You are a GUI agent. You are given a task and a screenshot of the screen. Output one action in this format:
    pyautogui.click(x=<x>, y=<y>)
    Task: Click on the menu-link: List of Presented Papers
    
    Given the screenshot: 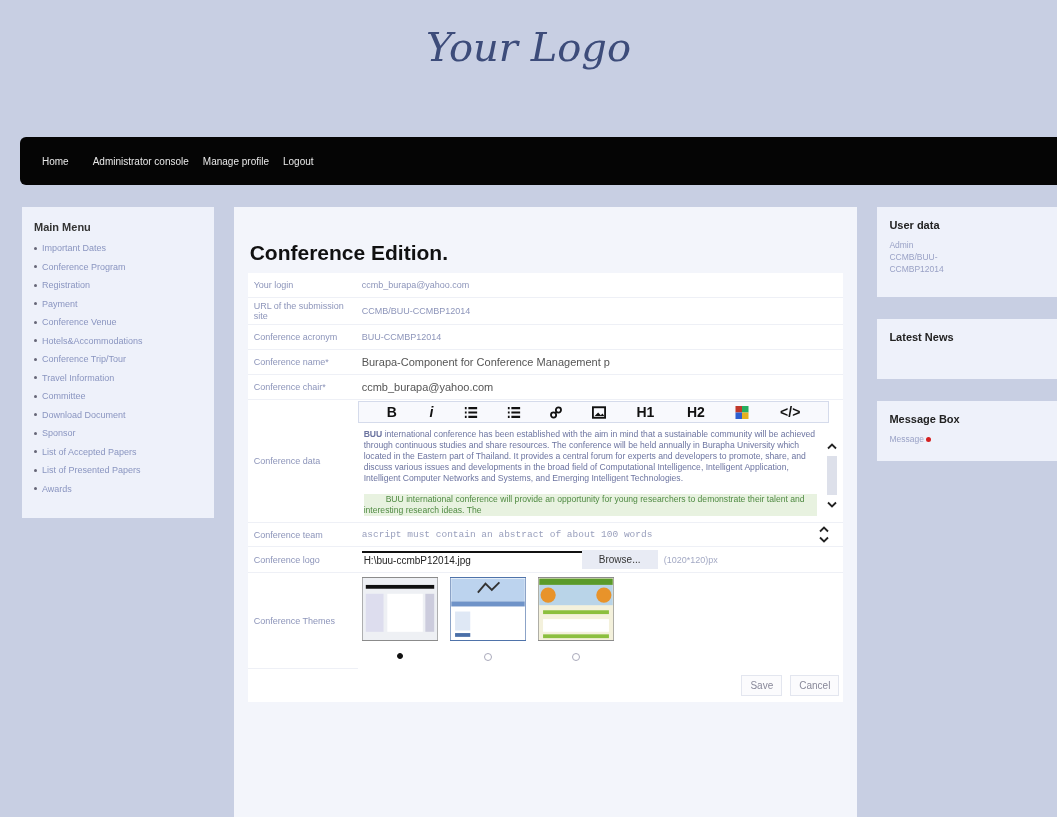 What is the action you would take?
    pyautogui.click(x=91, y=470)
    